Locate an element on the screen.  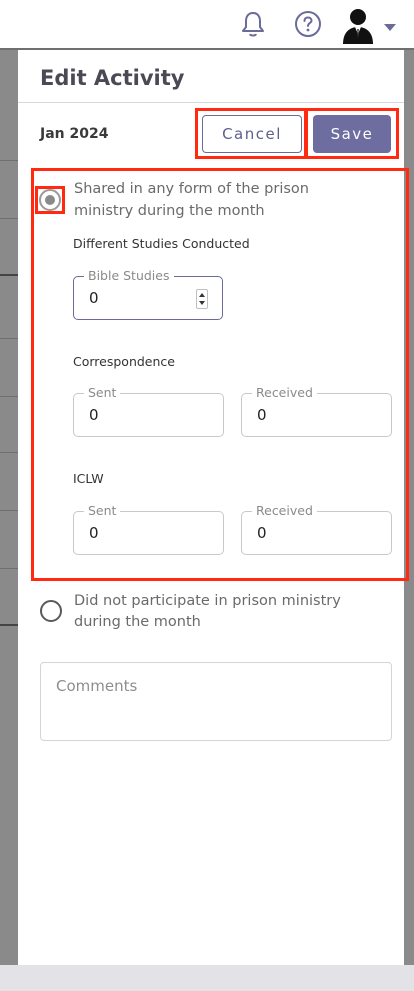
quantity-stepper is located at coordinates (202, 299).